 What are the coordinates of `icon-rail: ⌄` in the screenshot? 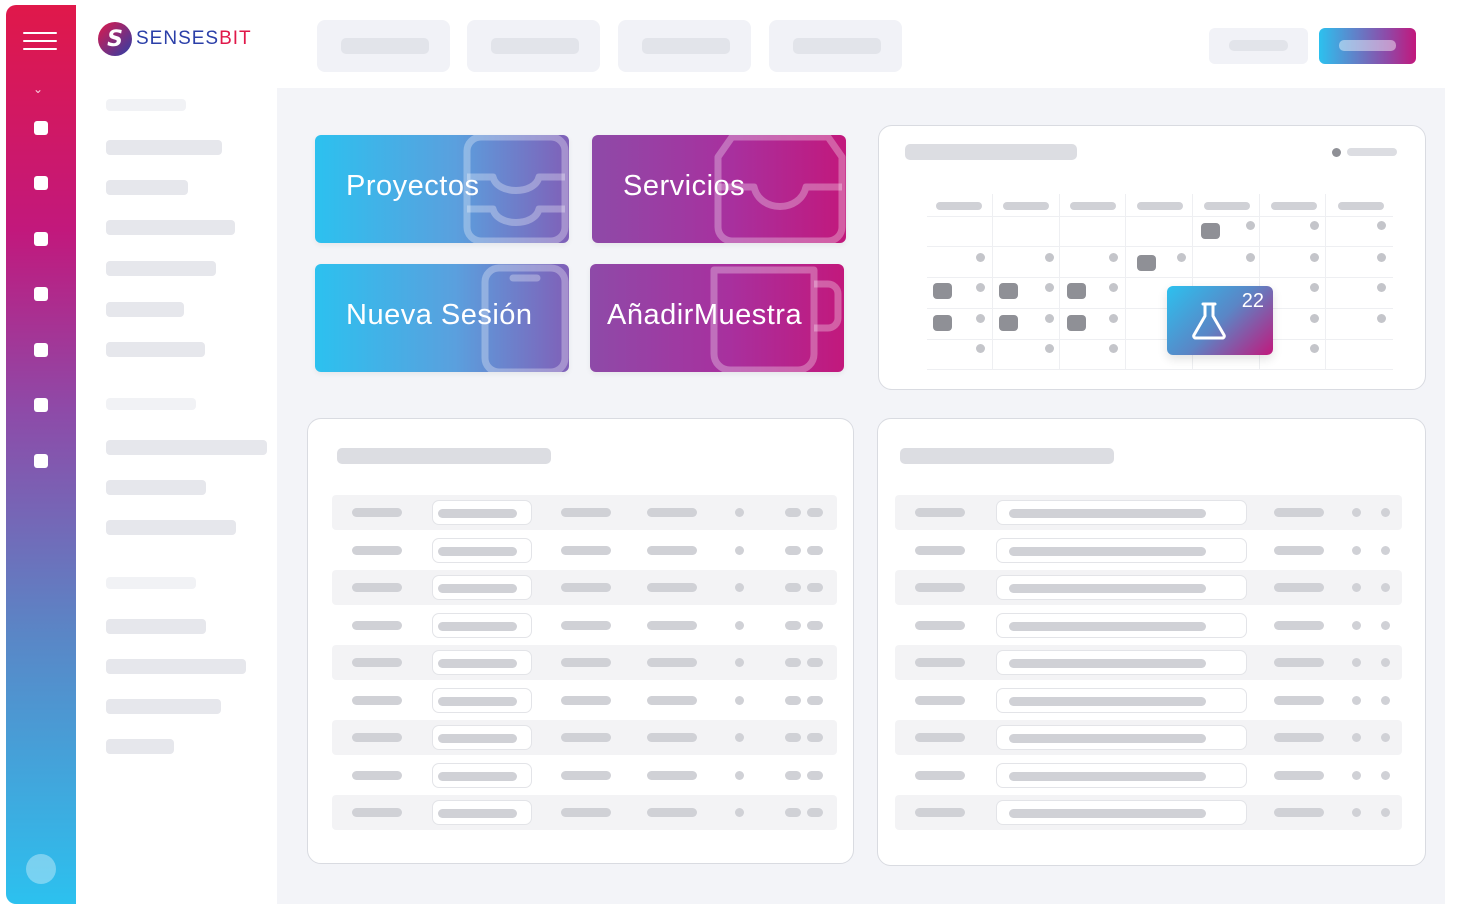 It's located at (41, 454).